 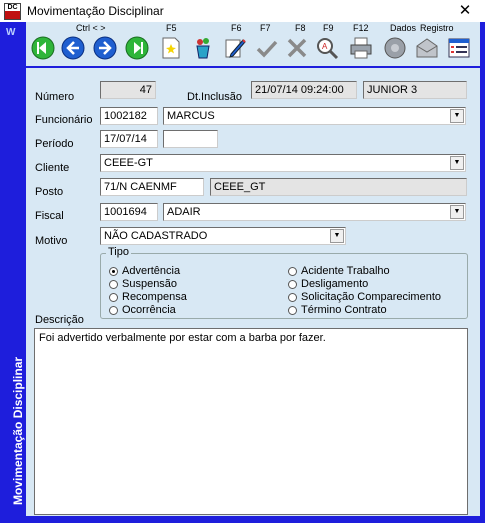 I want to click on cliente-combo: CEEE-GT ▼, so click(x=283, y=163).